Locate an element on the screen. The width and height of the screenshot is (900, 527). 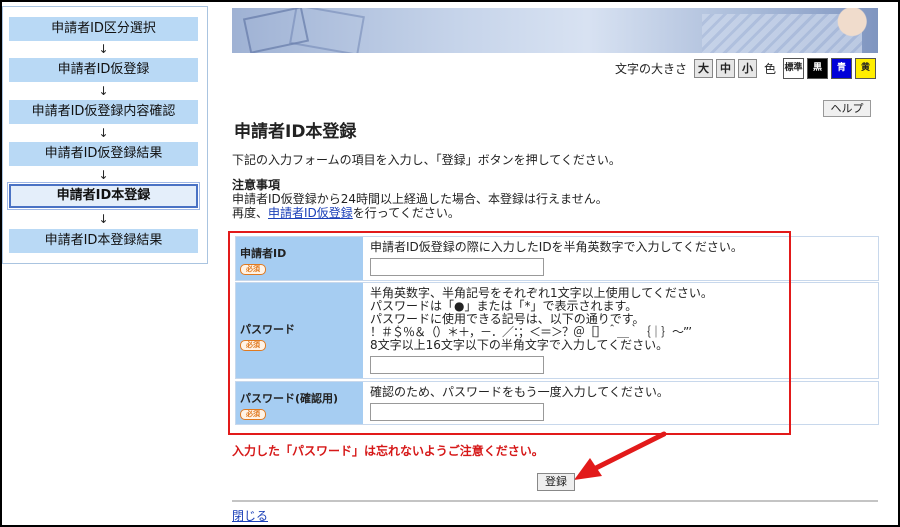
notice-heading: 注意事項 is located at coordinates (256, 185).